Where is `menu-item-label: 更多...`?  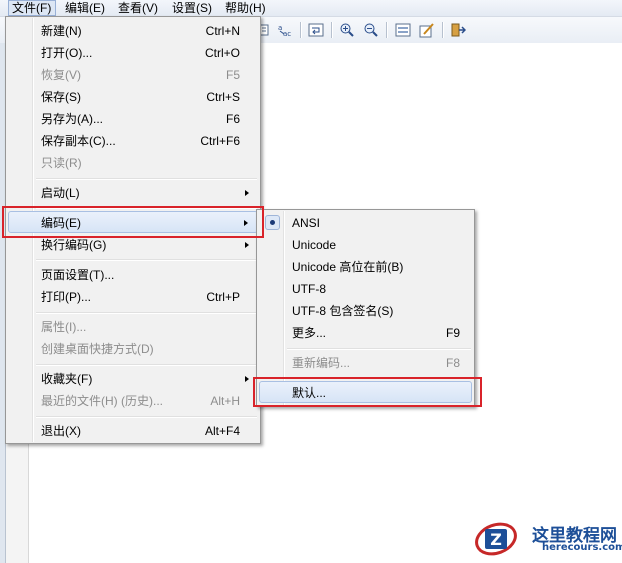
menu-item-label: 更多... is located at coordinates (309, 333).